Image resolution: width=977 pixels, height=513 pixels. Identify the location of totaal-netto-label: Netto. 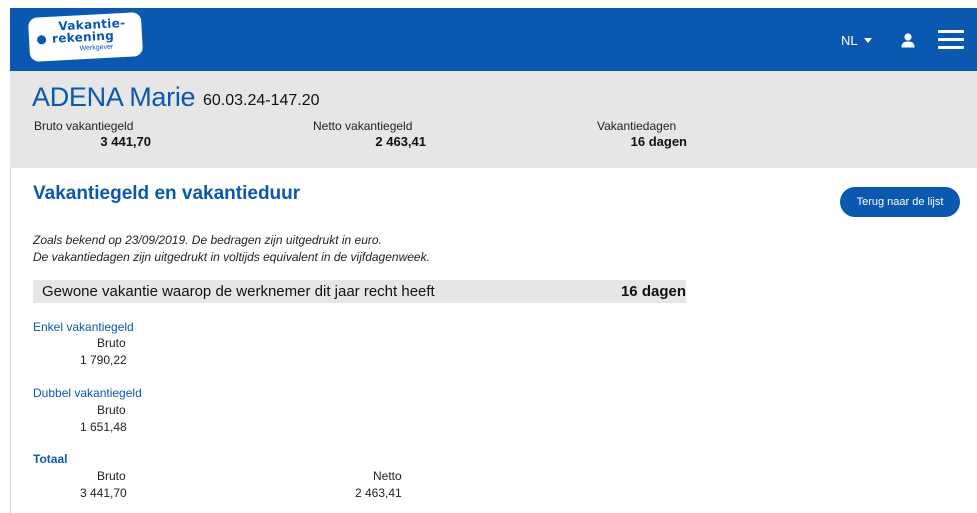
(387, 476).